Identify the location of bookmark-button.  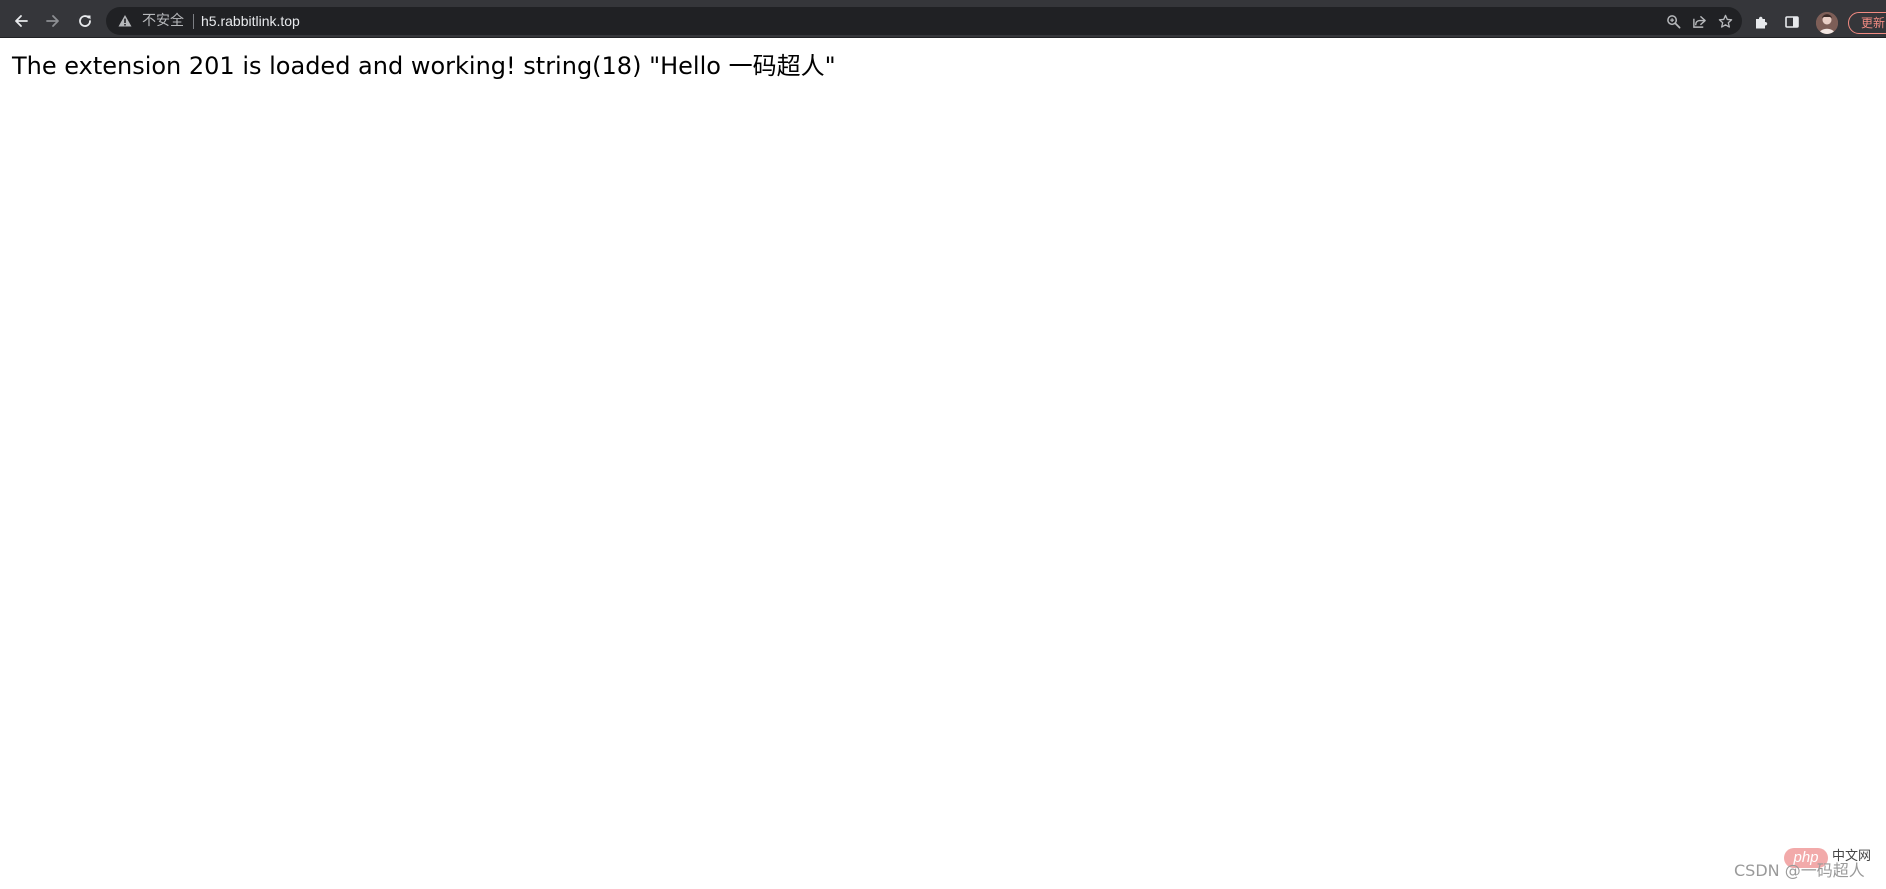
(1725, 21).